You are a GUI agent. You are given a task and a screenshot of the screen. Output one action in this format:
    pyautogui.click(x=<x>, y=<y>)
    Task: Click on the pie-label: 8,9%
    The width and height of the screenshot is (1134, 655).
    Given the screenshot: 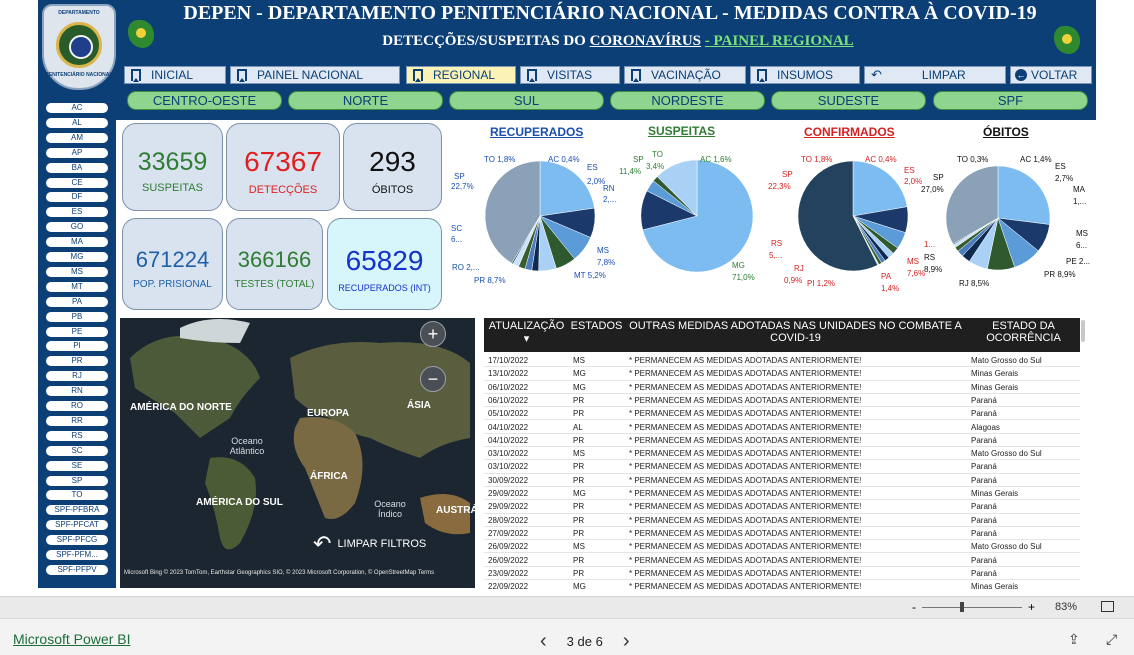 What is the action you would take?
    pyautogui.click(x=933, y=269)
    